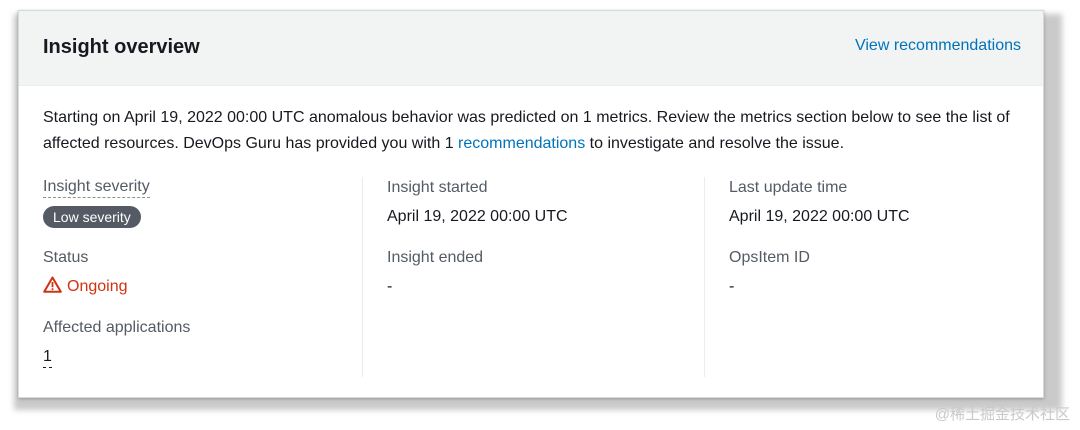 This screenshot has height=430, width=1080. Describe the element at coordinates (477, 216) in the screenshot. I see `insight-started-value: April 19, 2022 00:00 UTC` at that location.